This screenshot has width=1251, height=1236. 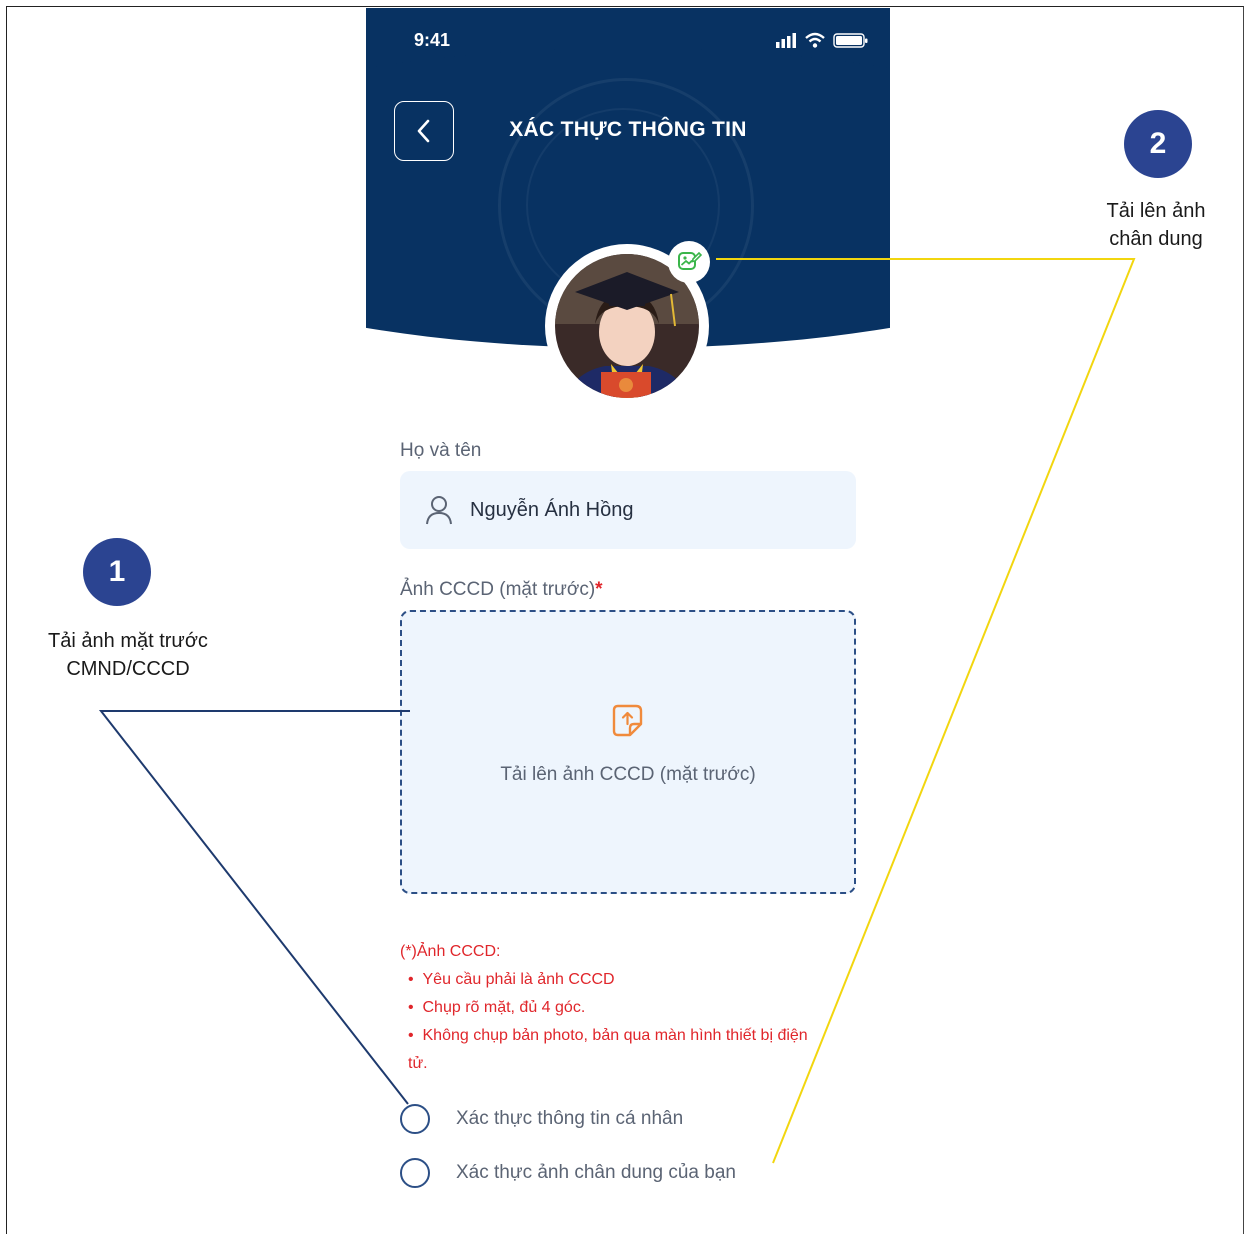 What do you see at coordinates (128, 669) in the screenshot?
I see `callout-1-line2: CMND/CCCD` at bounding box center [128, 669].